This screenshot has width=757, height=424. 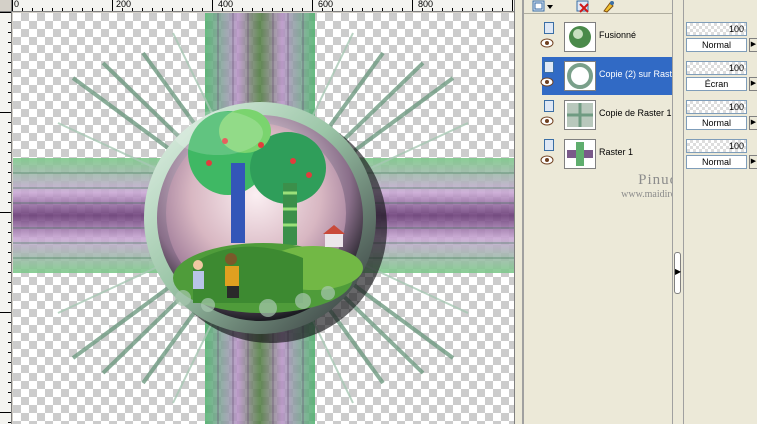 I want to click on cross-thumbnail, so click(x=580, y=154).